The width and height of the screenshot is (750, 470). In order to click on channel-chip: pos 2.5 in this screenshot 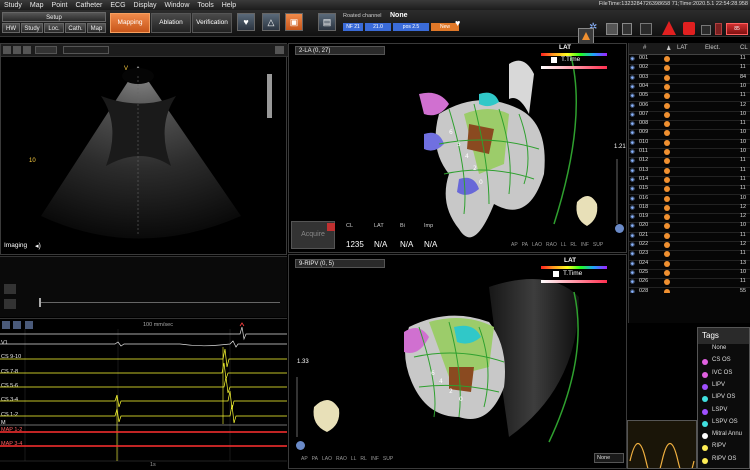, I will do `click(411, 27)`.